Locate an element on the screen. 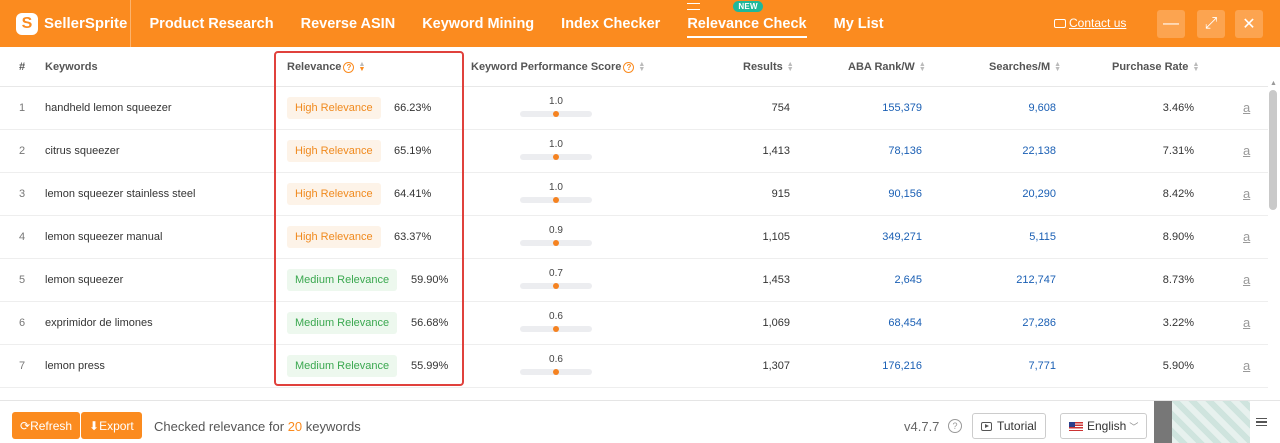 This screenshot has height=443, width=1280. score-value: 0.6 is located at coordinates (556, 359).